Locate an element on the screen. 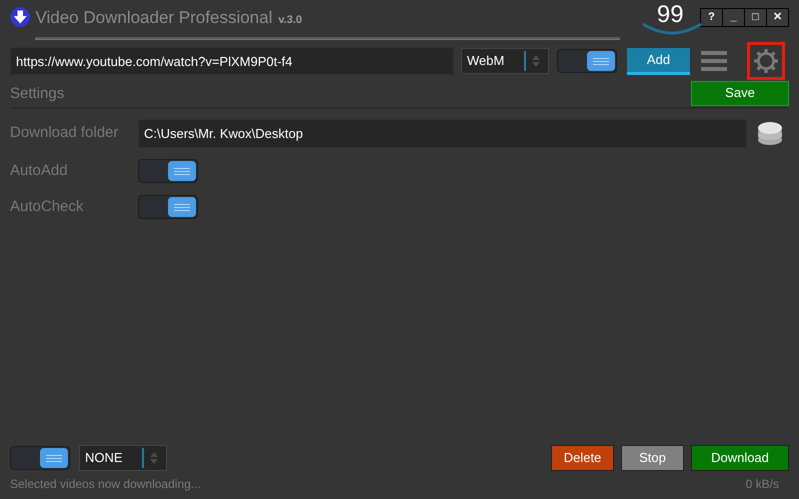 This screenshot has width=799, height=499. url-field: https://www.youtube.com/watch?v=PlXM9P0t-f4 is located at coordinates (232, 61).